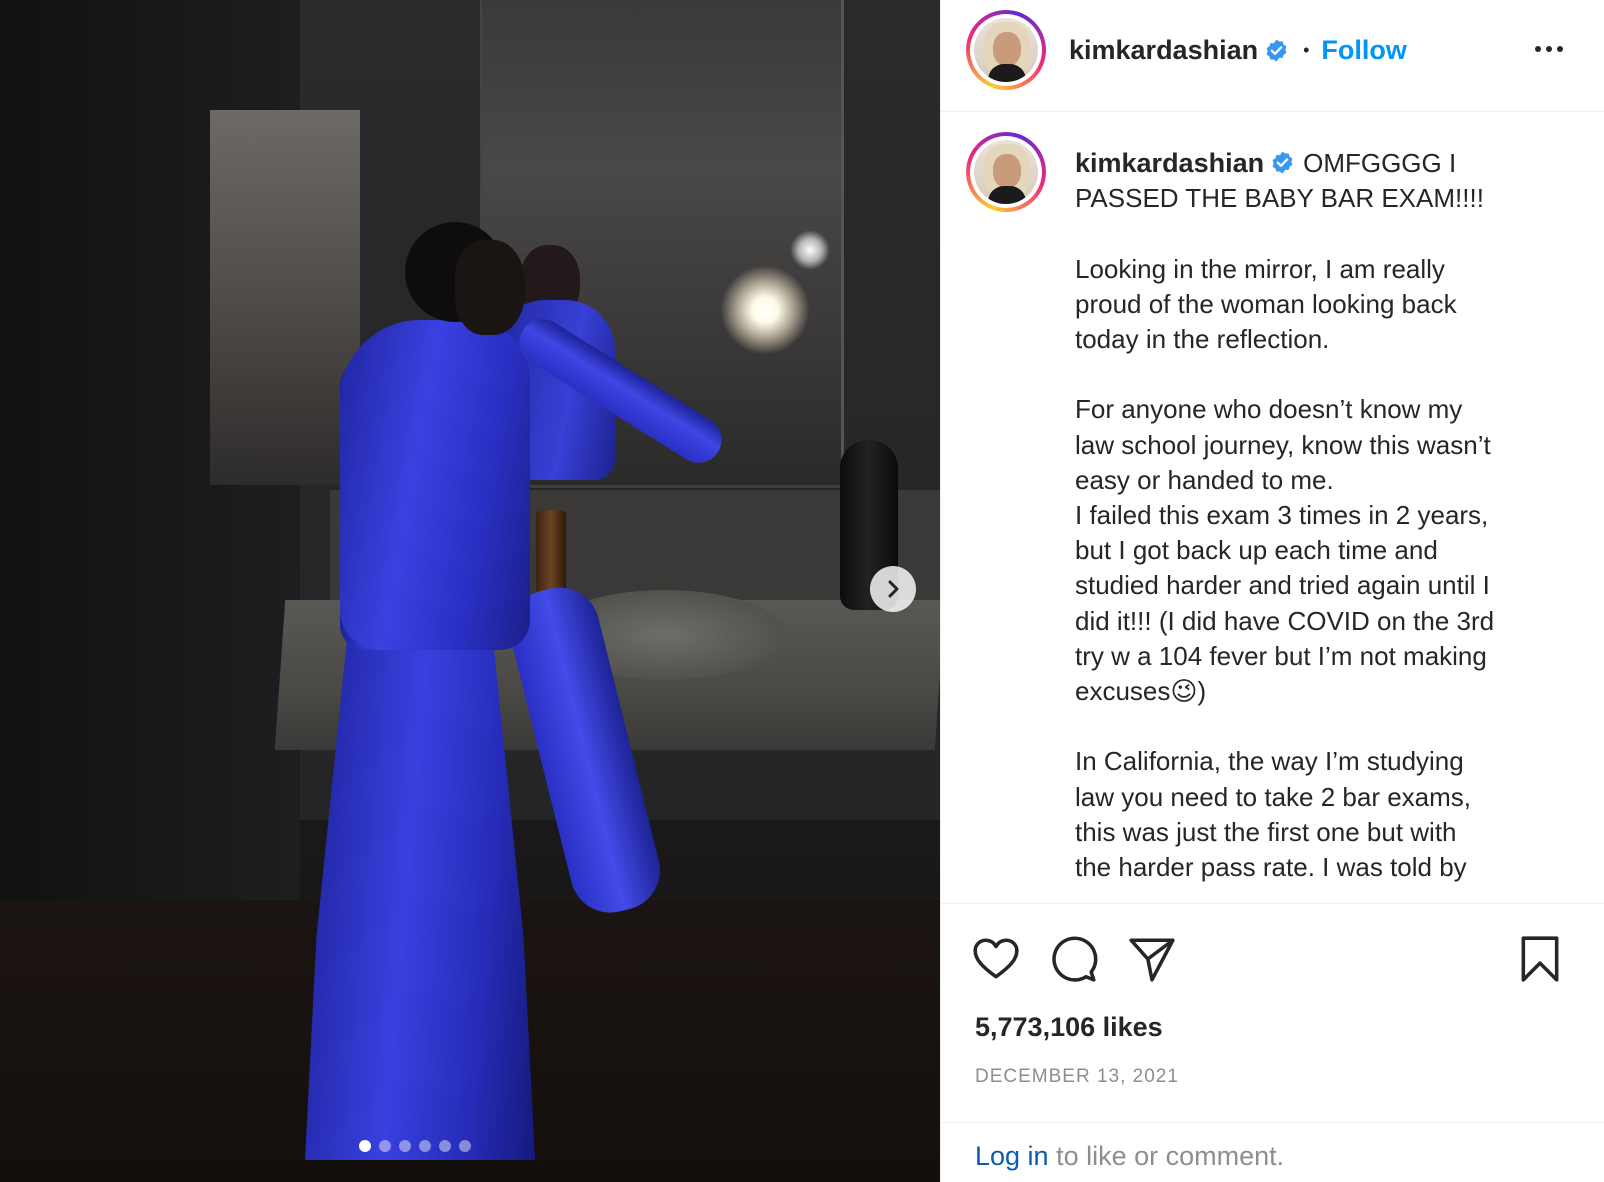  I want to click on save-button, so click(1540, 959).